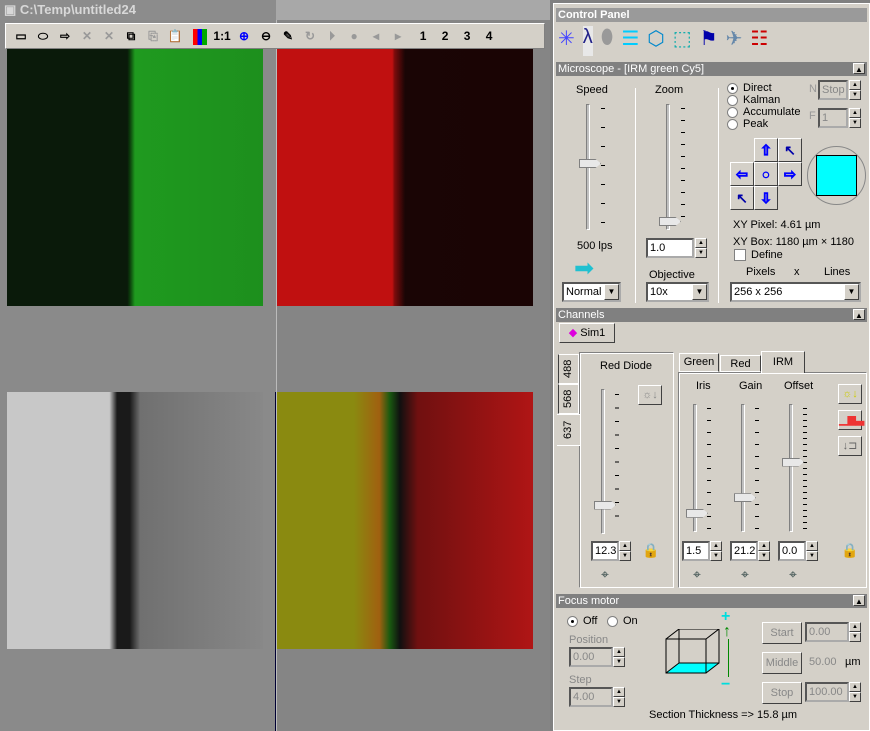 The image size is (870, 731). Describe the element at coordinates (591, 657) in the screenshot. I see `position-input: 0.00` at that location.